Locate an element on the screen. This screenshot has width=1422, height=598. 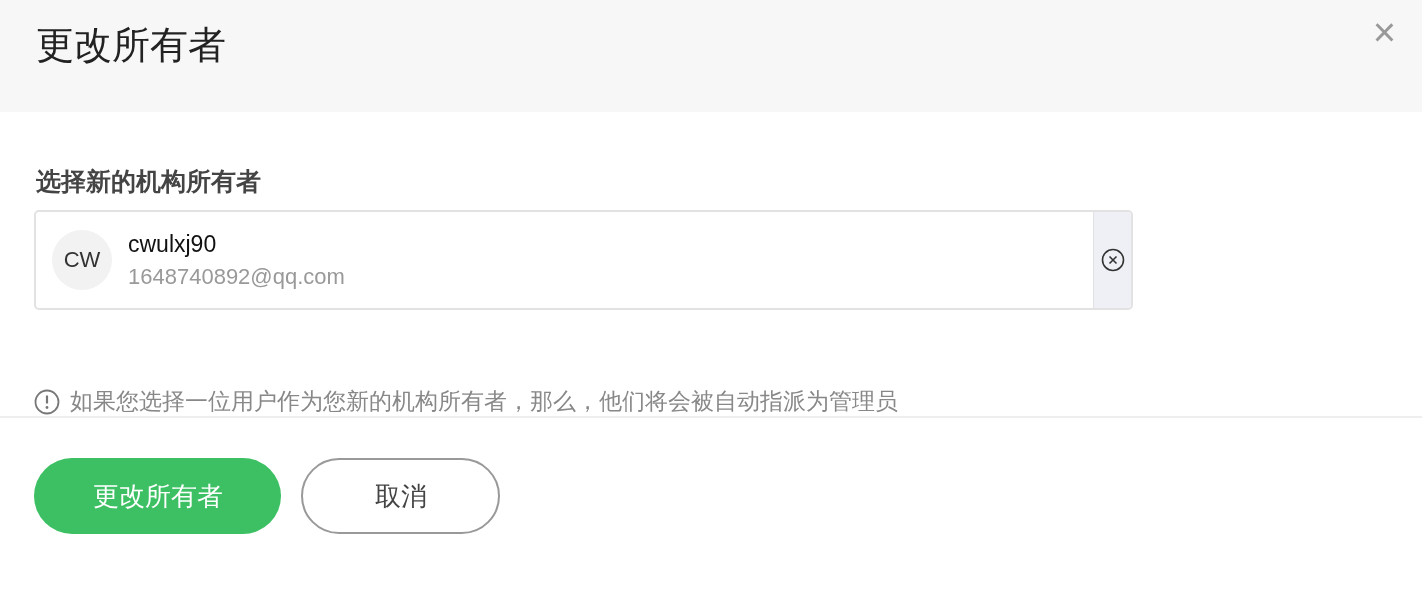
avatar: CW is located at coordinates (82, 260).